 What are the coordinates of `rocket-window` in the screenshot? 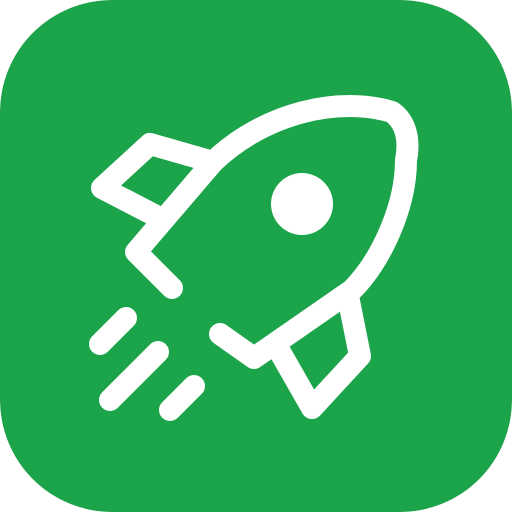 It's located at (302, 204).